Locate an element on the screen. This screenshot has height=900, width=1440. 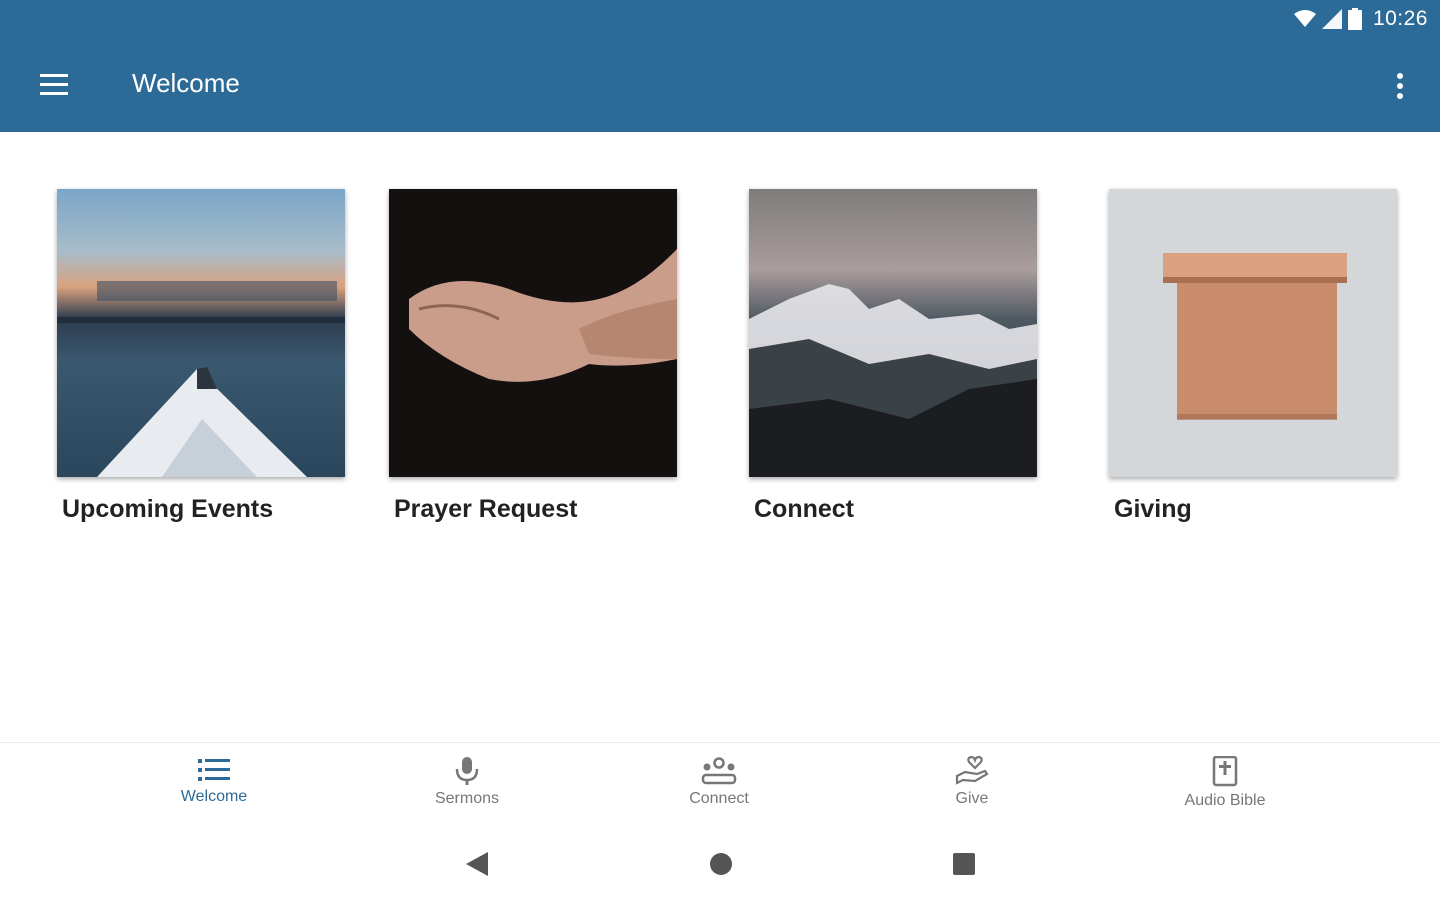
lake-kayak-image is located at coordinates (201, 333).